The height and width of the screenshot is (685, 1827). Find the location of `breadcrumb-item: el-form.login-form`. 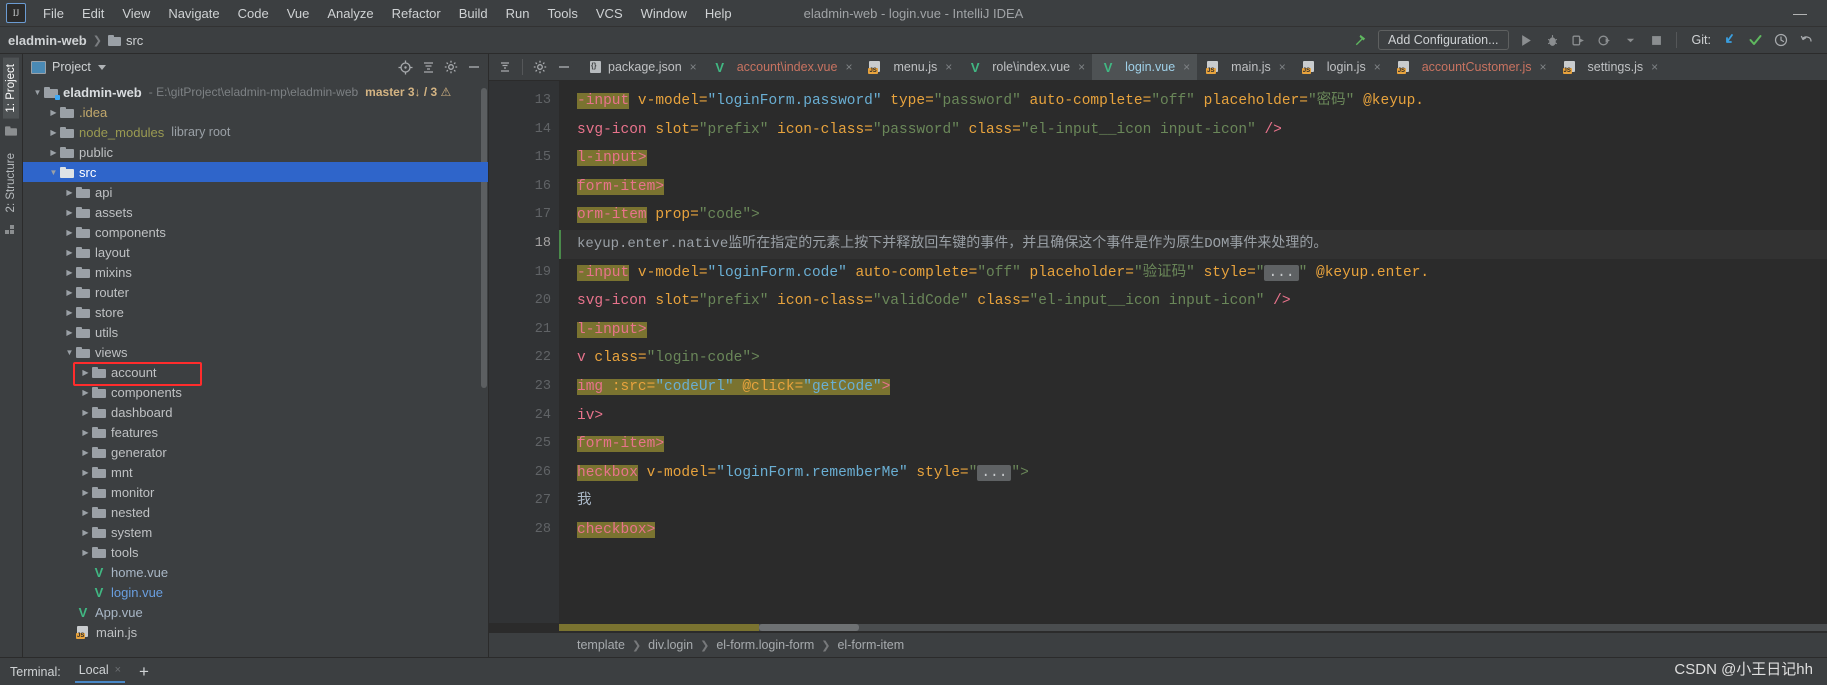

breadcrumb-item: el-form.login-form is located at coordinates (765, 645).